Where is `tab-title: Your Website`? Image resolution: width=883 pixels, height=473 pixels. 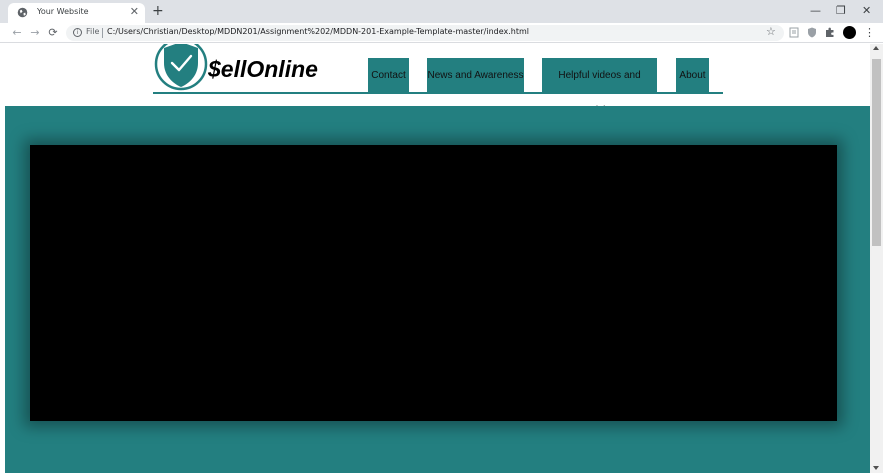 tab-title: Your Website is located at coordinates (63, 11).